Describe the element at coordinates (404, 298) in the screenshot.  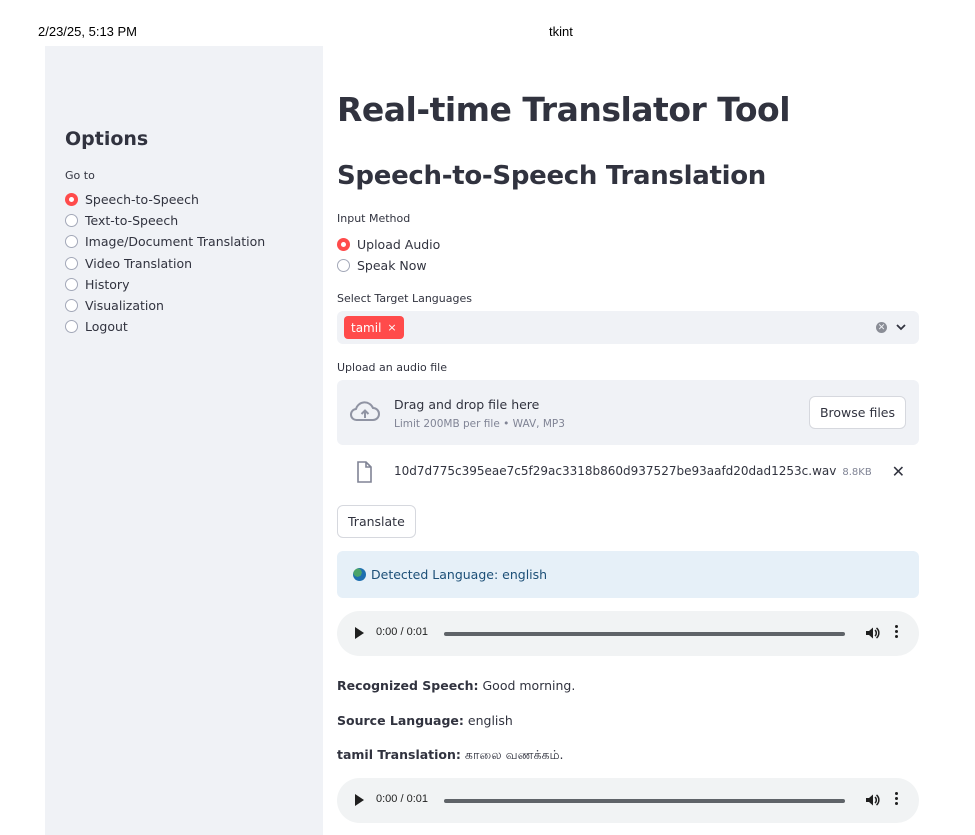
I see `target-languages-label: Select Target Languages` at that location.